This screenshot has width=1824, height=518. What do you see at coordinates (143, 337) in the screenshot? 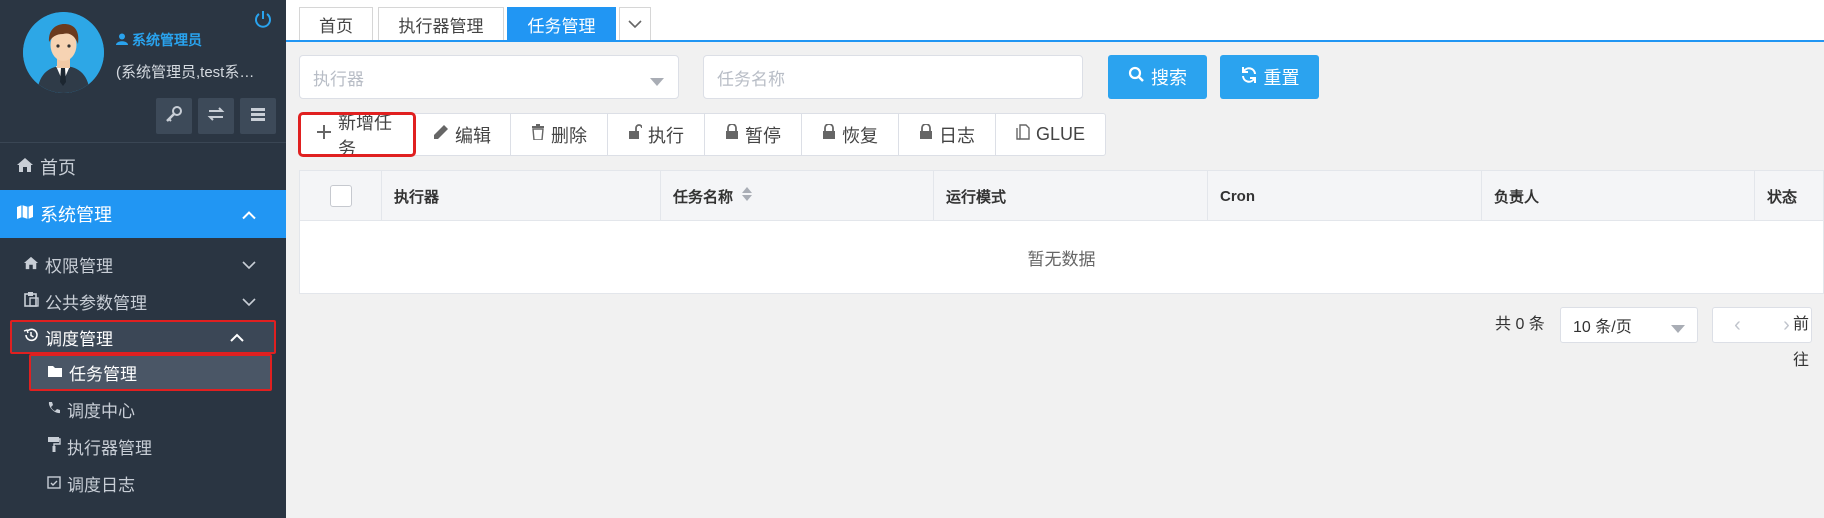
I see `sidebar-item-schedule: 调度管理` at bounding box center [143, 337].